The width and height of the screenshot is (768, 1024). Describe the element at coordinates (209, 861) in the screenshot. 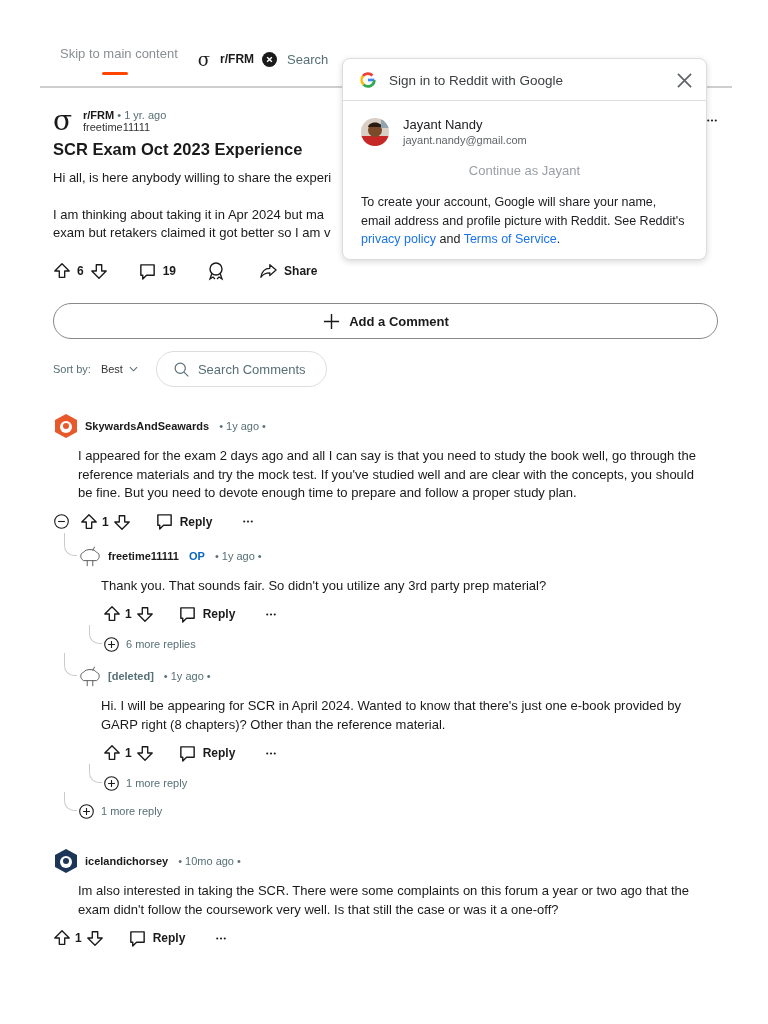

I see `comment-age: • 10mo ago •` at that location.